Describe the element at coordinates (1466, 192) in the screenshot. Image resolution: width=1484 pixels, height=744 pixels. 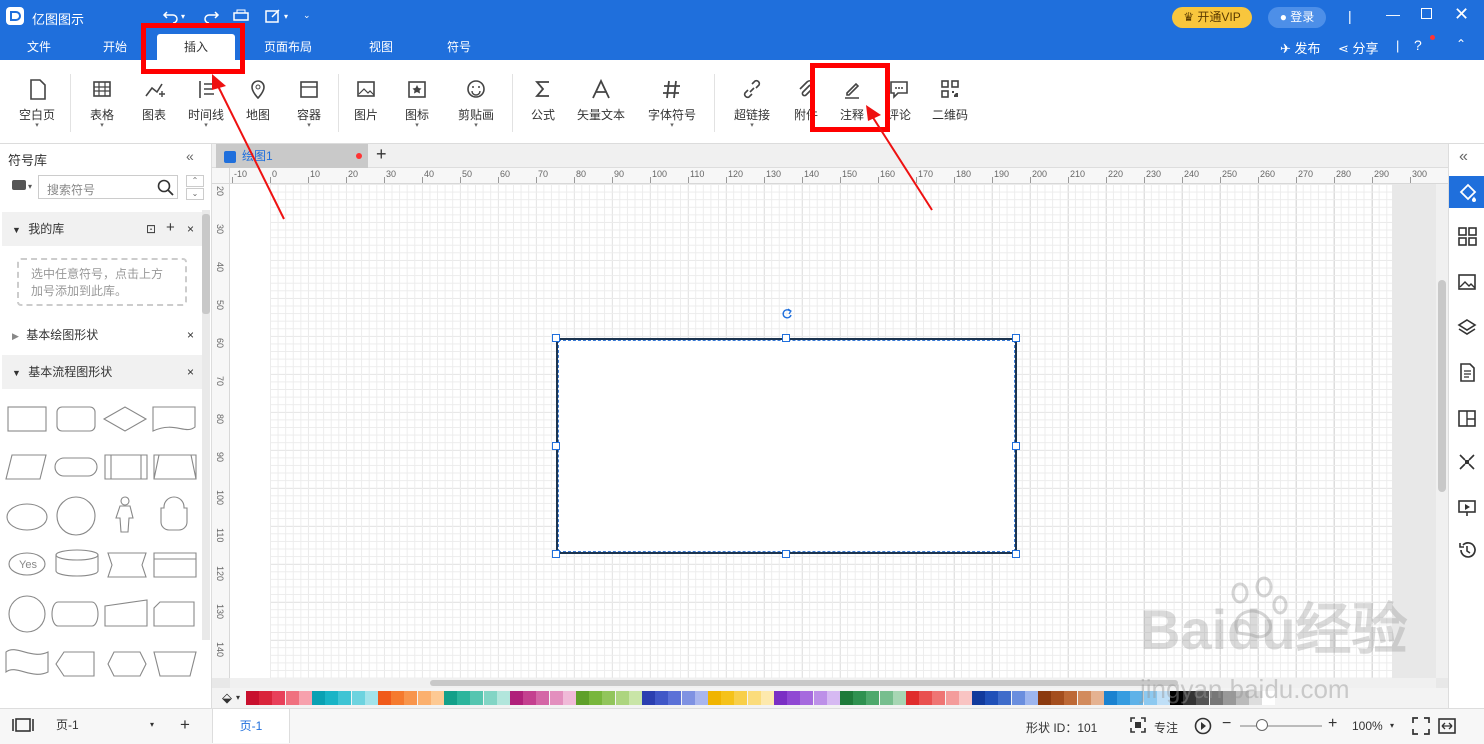
I see `fill-style-button` at that location.